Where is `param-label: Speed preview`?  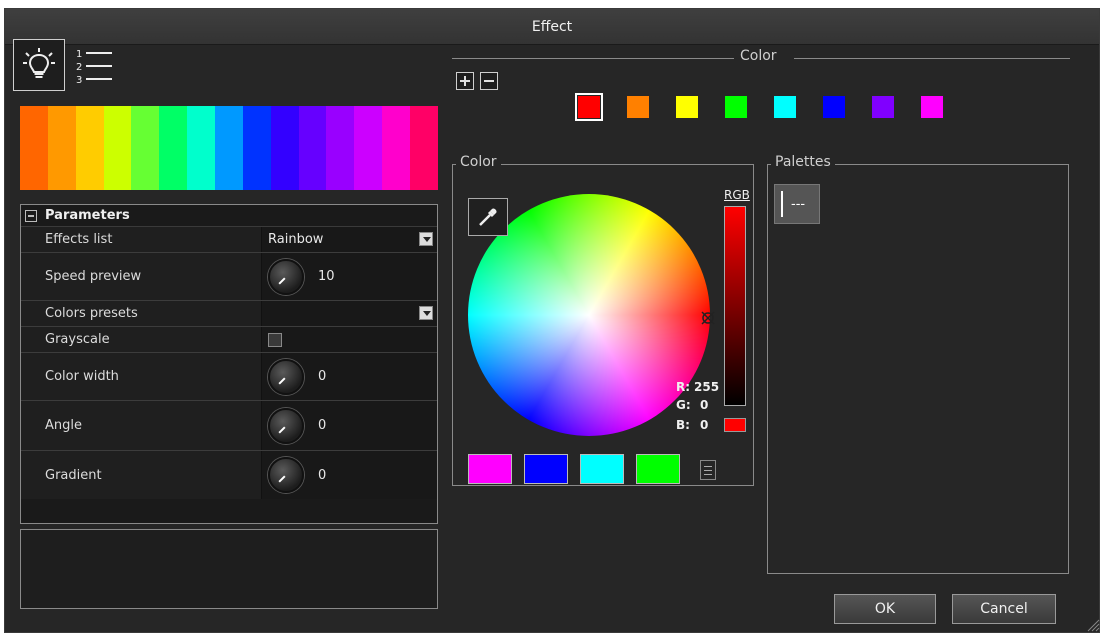 param-label: Speed preview is located at coordinates (141, 276).